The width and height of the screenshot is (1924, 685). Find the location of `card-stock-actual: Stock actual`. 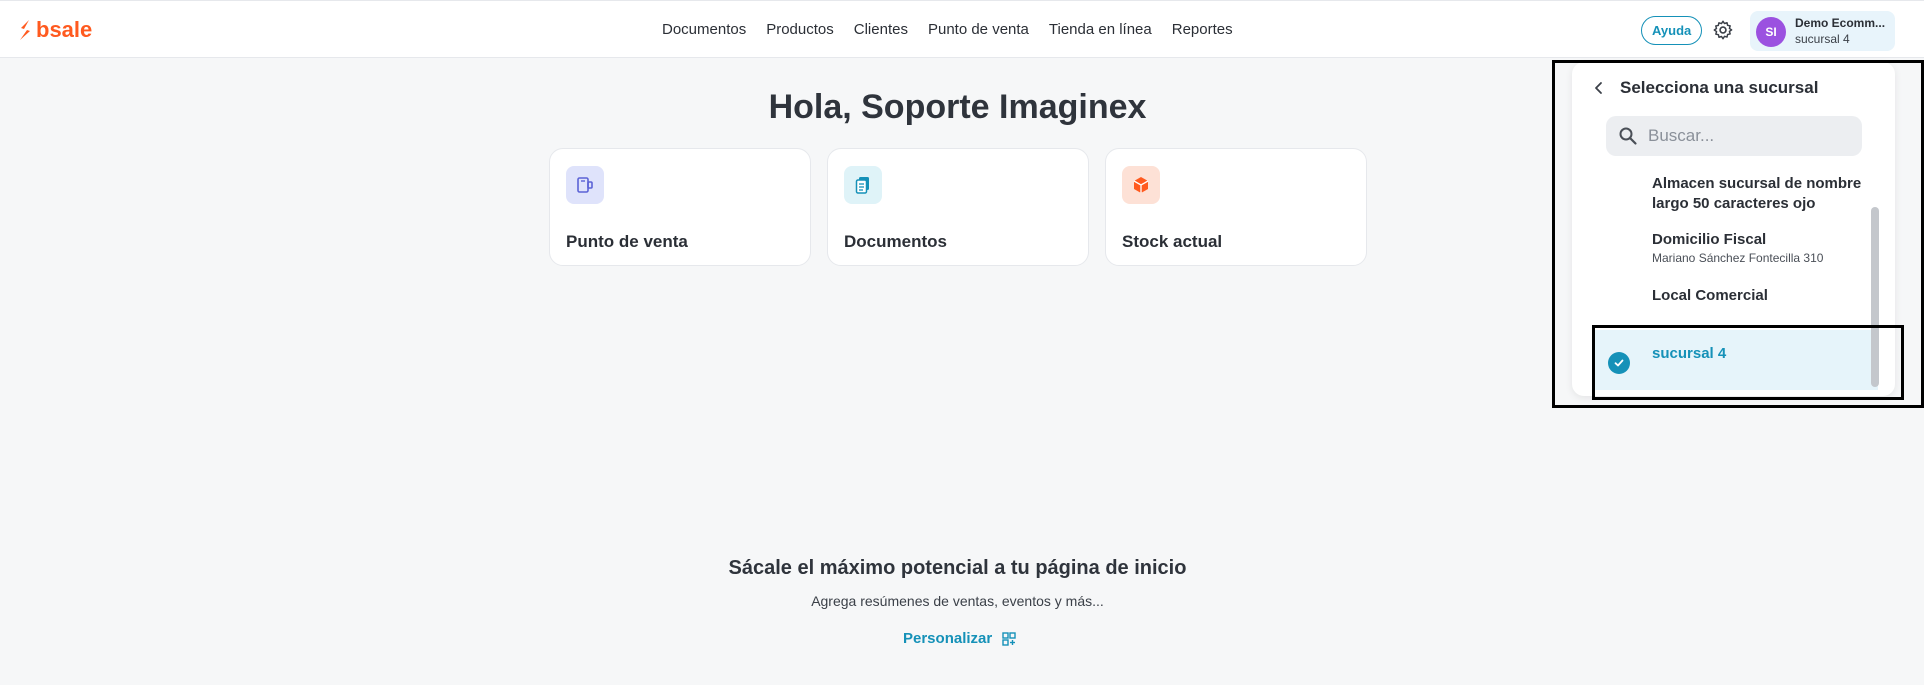

card-stock-actual: Stock actual is located at coordinates (1236, 207).